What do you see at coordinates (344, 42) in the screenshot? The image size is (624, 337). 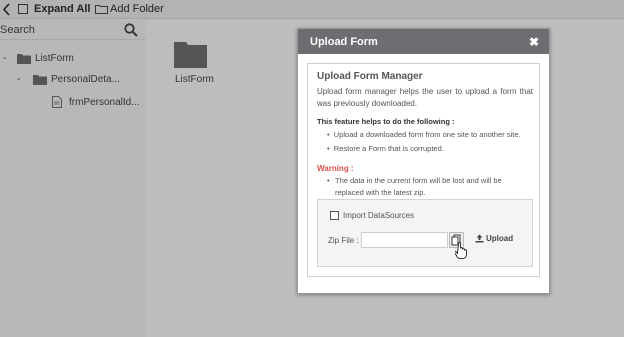 I see `dialog-title: Upload Form` at bounding box center [344, 42].